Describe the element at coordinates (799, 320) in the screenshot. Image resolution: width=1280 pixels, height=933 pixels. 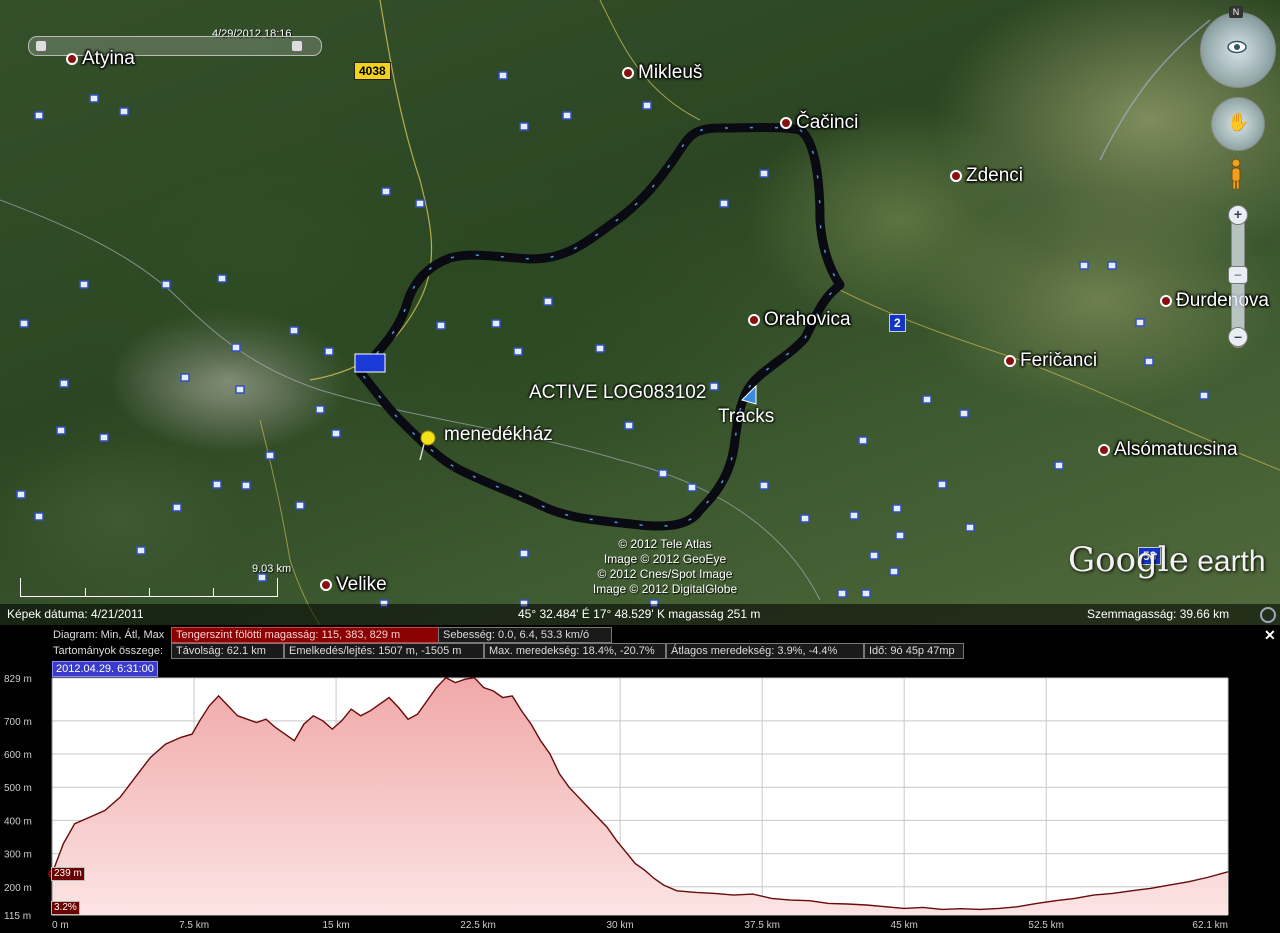
I see `city-label: Orahovica` at that location.